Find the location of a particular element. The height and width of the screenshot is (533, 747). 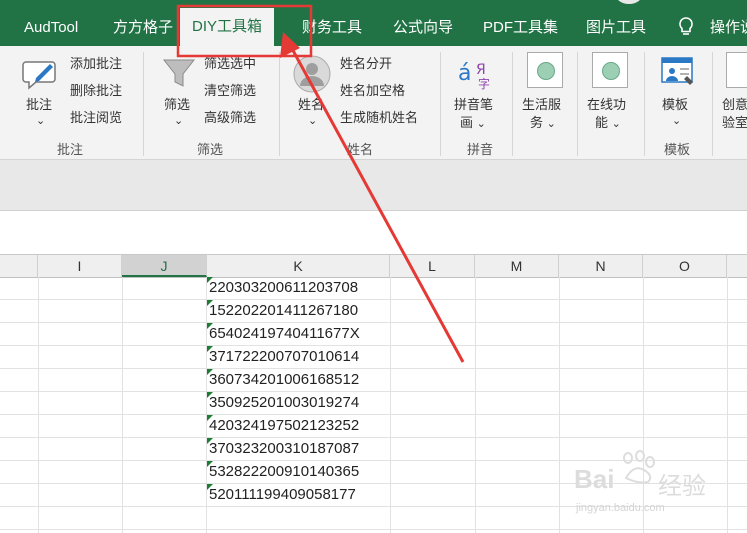

tab-gongshi: 公式向导 is located at coordinates (423, 28).